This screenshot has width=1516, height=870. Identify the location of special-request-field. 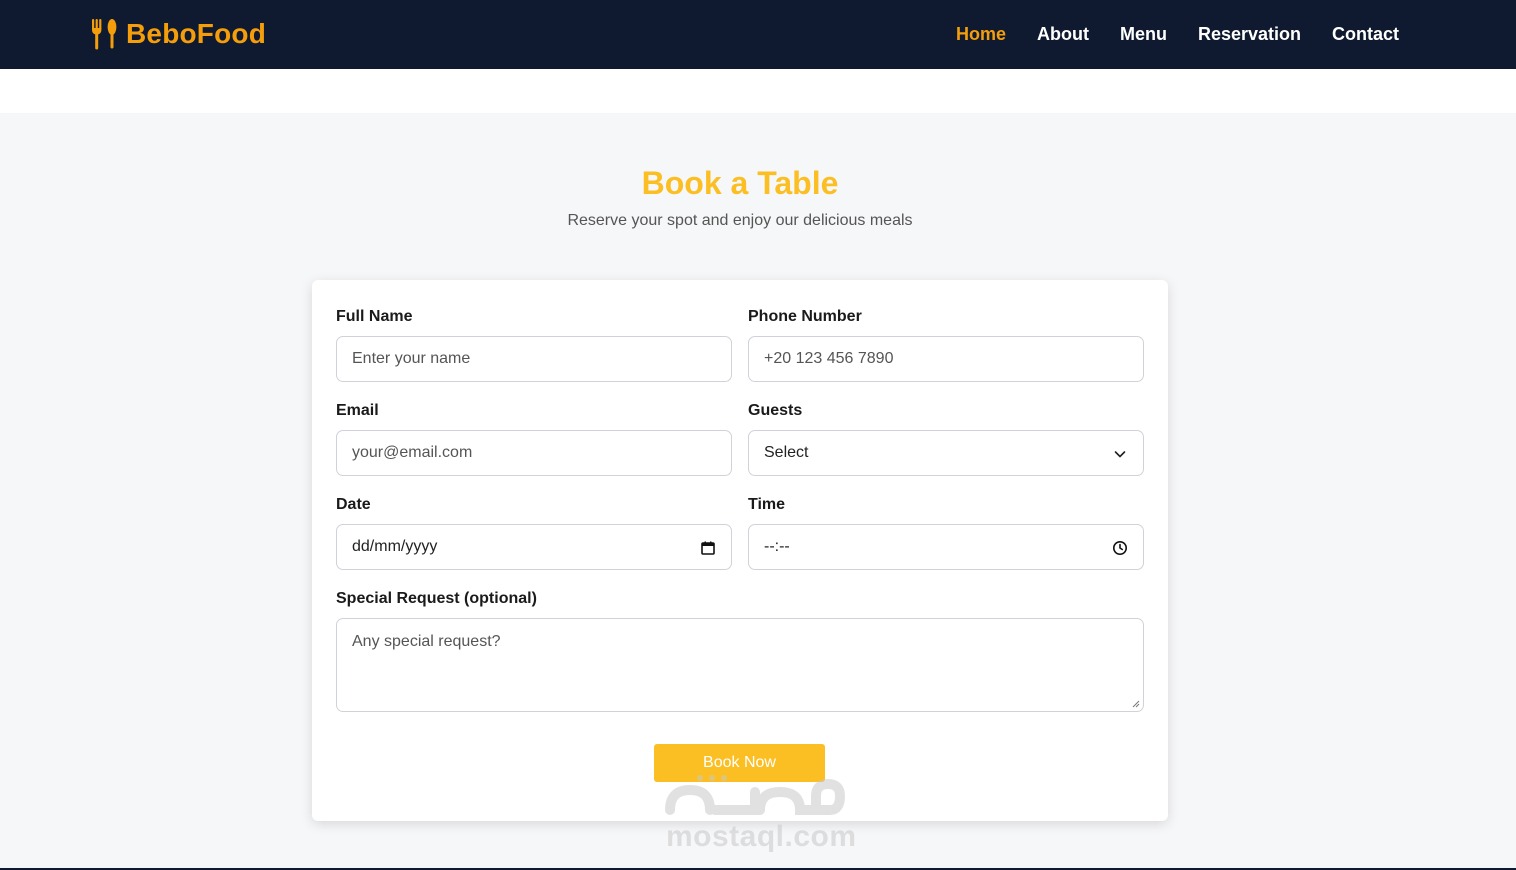
(740, 665).